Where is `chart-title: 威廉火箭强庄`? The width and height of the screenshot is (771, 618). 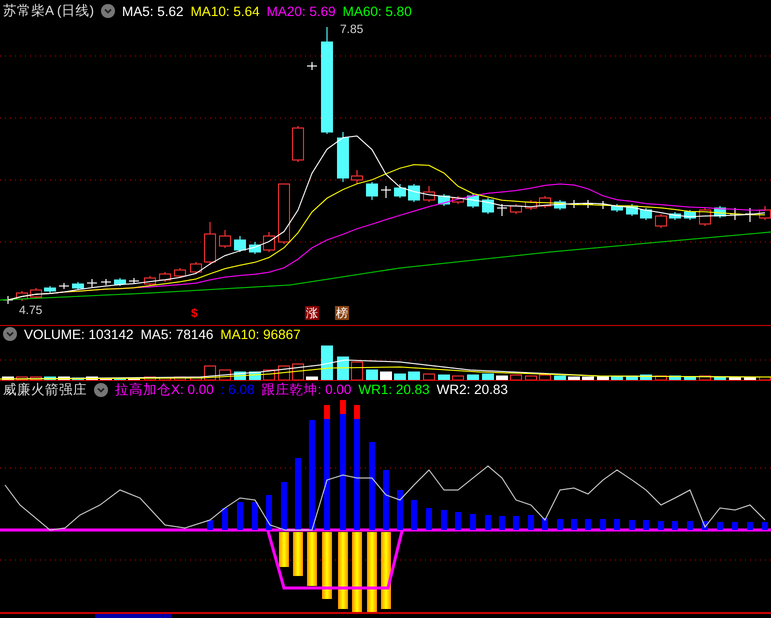
chart-title: 威廉火箭强庄 is located at coordinates (45, 389).